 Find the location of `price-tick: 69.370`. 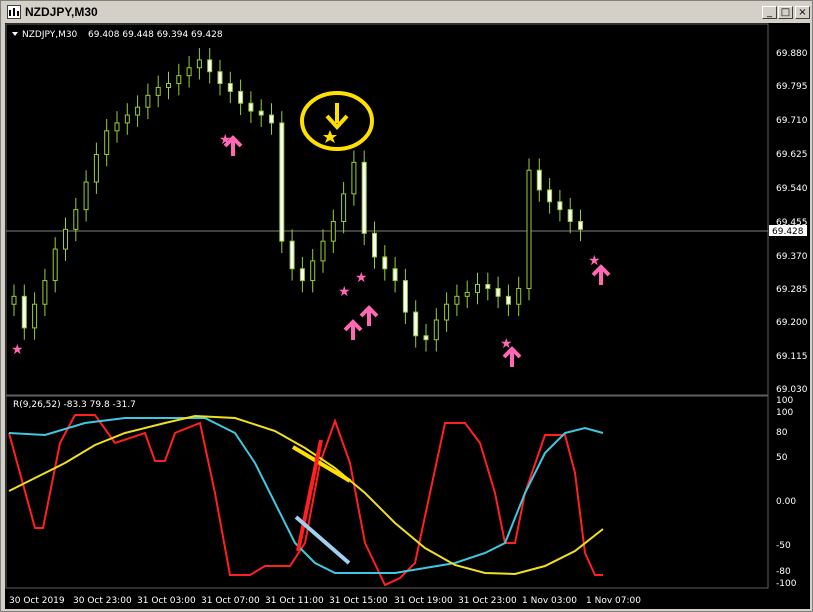

price-tick: 69.370 is located at coordinates (792, 257).